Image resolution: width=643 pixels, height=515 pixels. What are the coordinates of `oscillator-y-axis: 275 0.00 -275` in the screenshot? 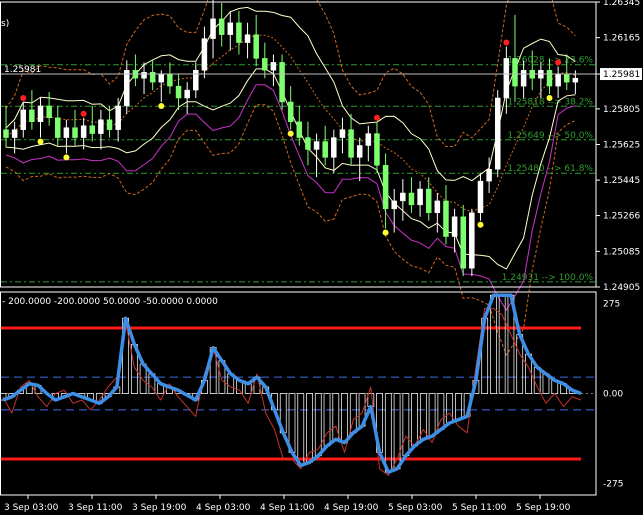 It's located at (613, 394).